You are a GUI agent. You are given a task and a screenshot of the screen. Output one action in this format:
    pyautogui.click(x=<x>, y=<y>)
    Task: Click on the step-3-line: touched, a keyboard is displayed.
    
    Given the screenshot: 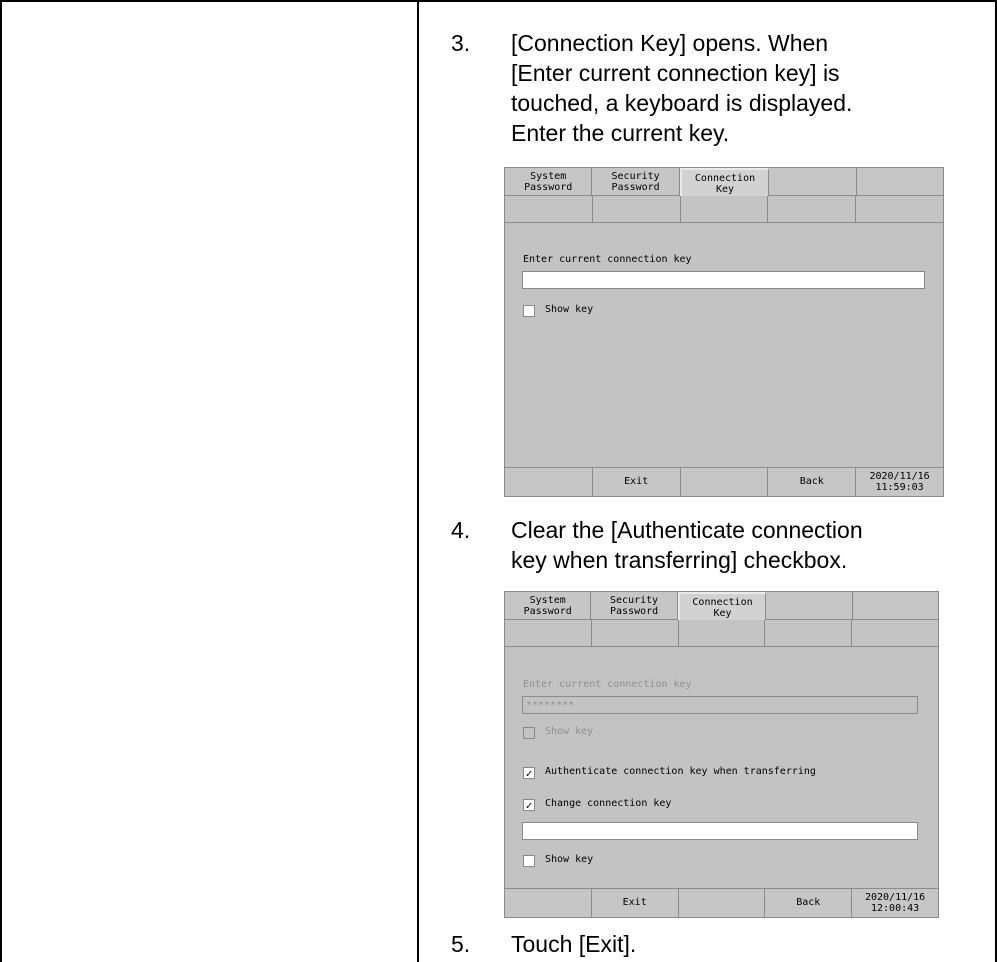 What is the action you would take?
    pyautogui.click(x=682, y=103)
    